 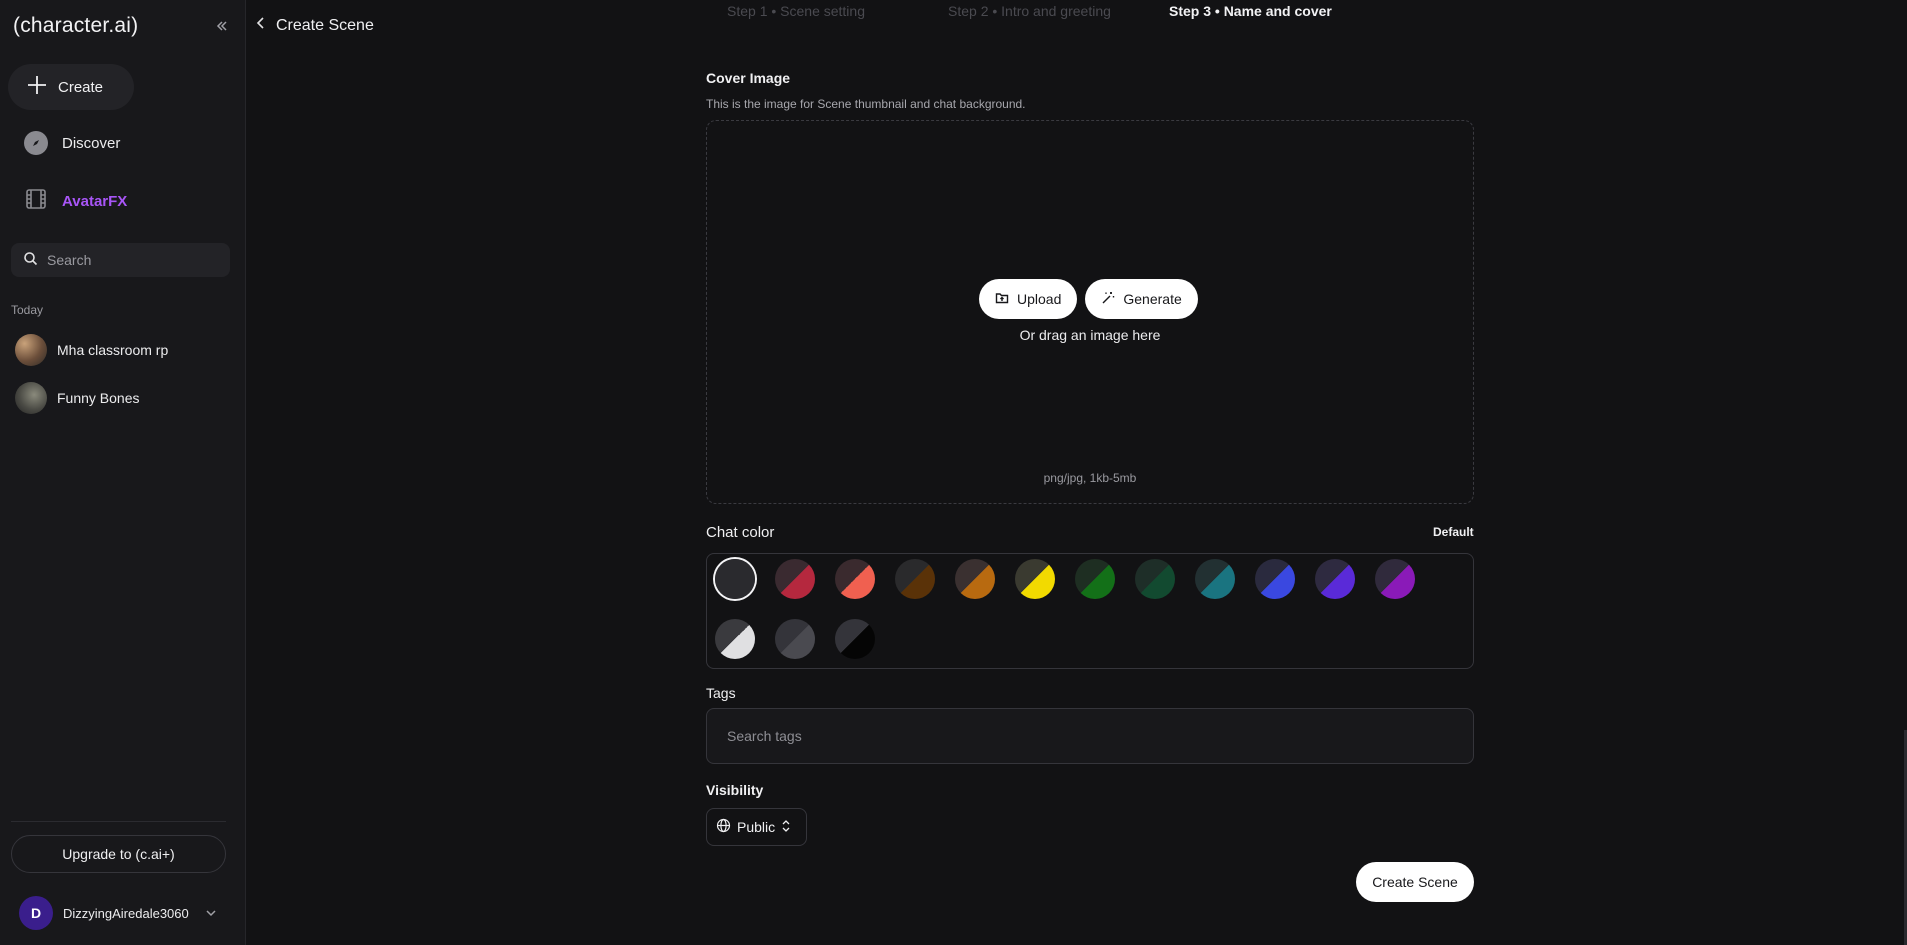 I want to click on visibility-title: Visibility, so click(x=735, y=790).